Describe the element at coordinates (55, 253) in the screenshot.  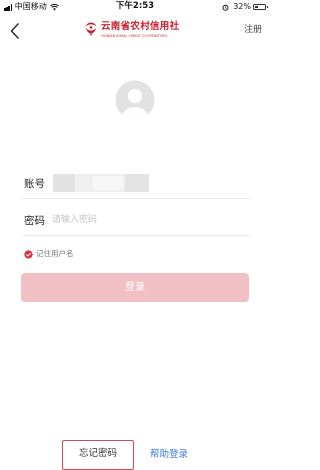
I see `remember-username-label: 记住用户名` at that location.